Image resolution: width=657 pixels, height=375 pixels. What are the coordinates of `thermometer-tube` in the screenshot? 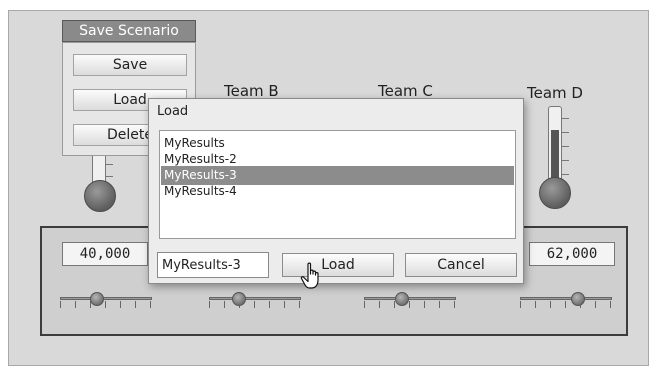 It's located at (555, 146).